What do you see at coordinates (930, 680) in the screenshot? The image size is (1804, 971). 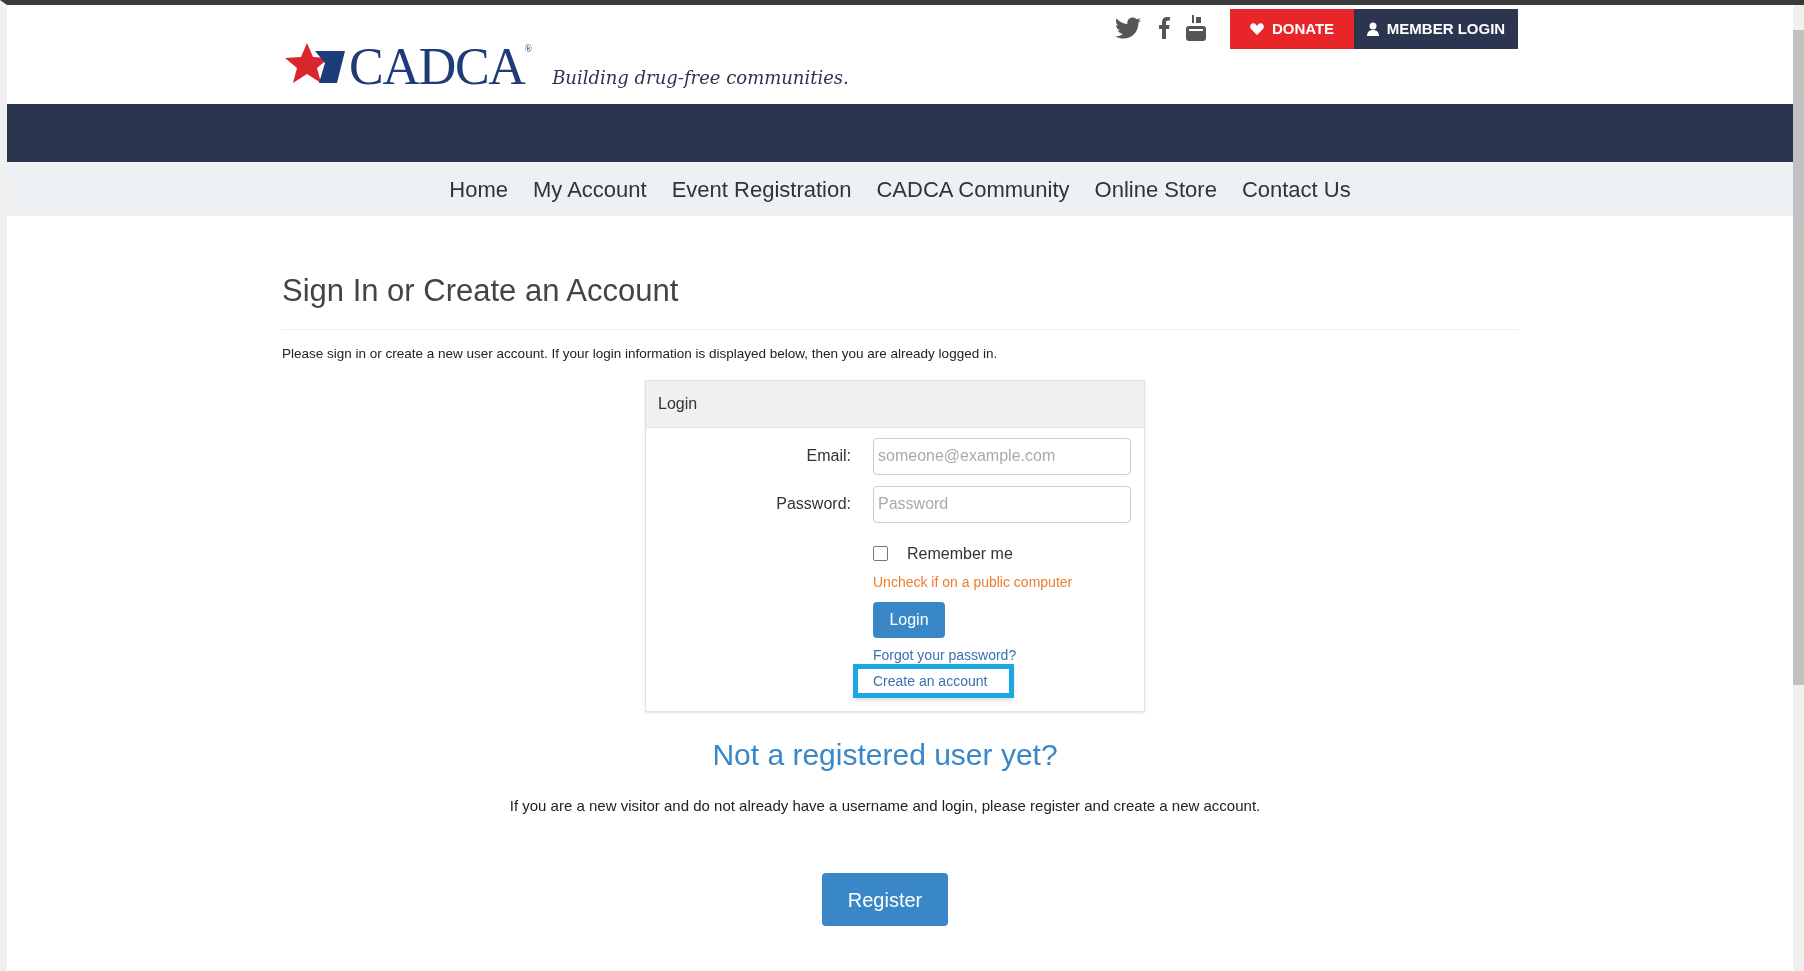 I see `create-account-link: Create an account` at bounding box center [930, 680].